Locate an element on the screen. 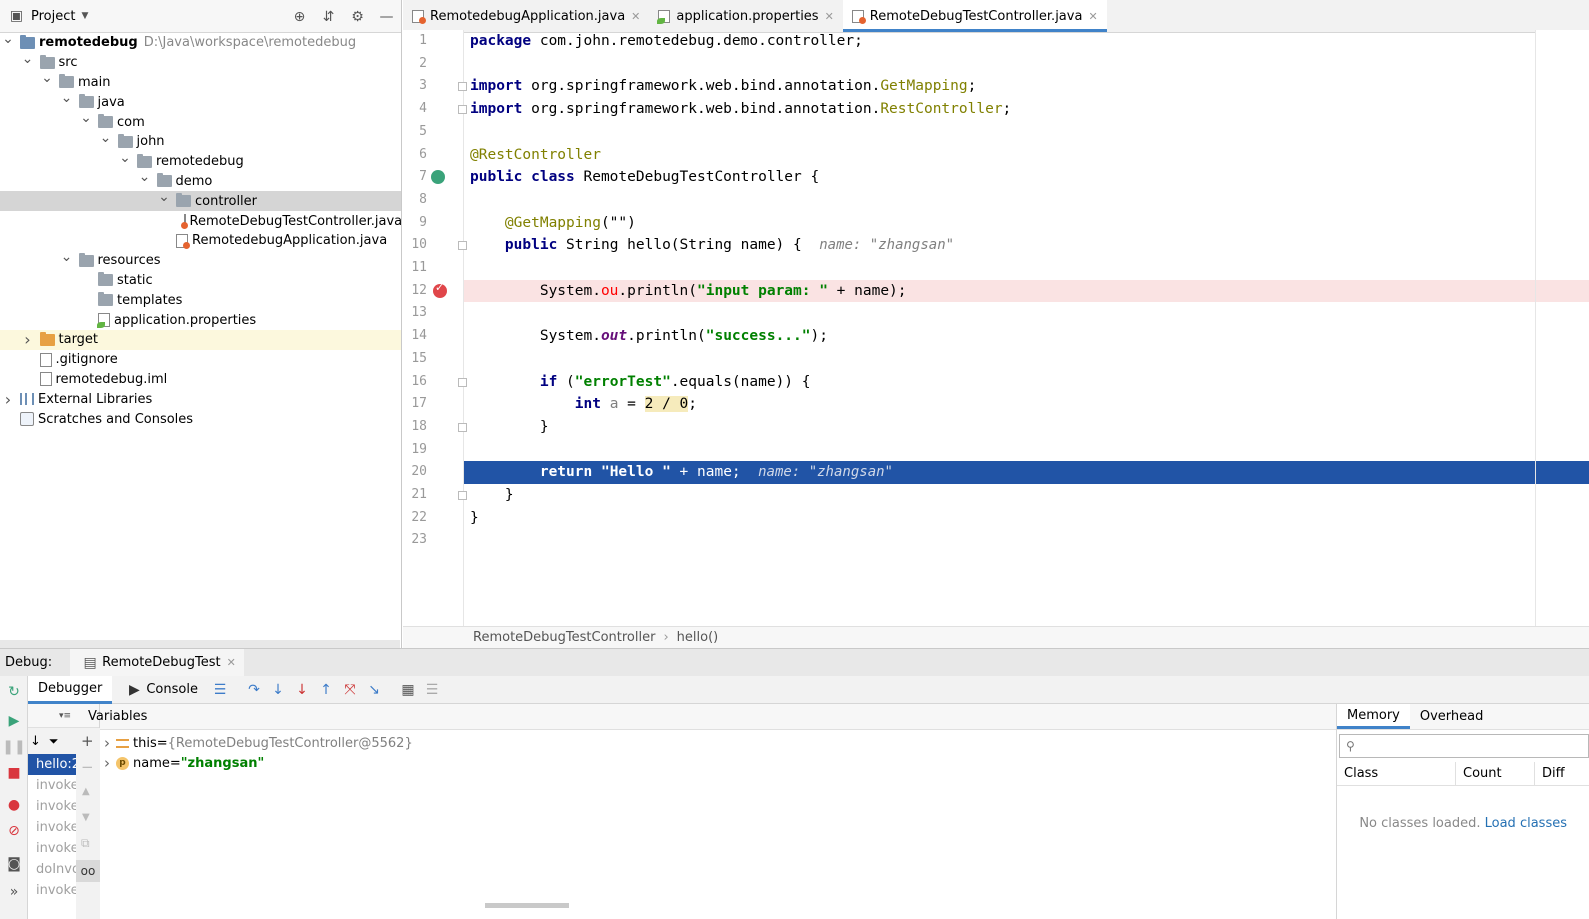 Image resolution: width=1589 pixels, height=919 pixels. tree-item: static is located at coordinates (200, 281).